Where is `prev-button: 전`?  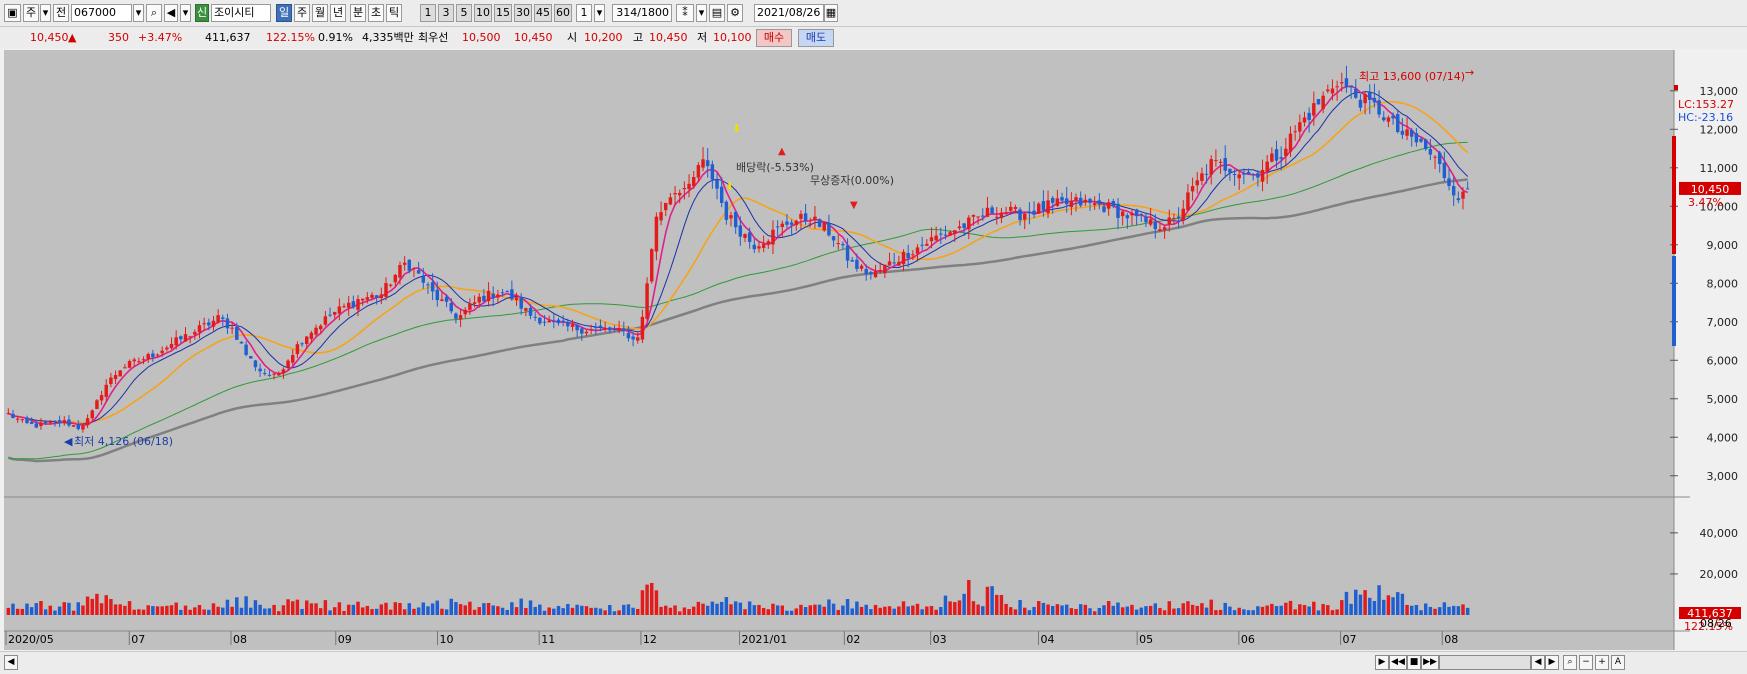
prev-button: 전 is located at coordinates (61, 13).